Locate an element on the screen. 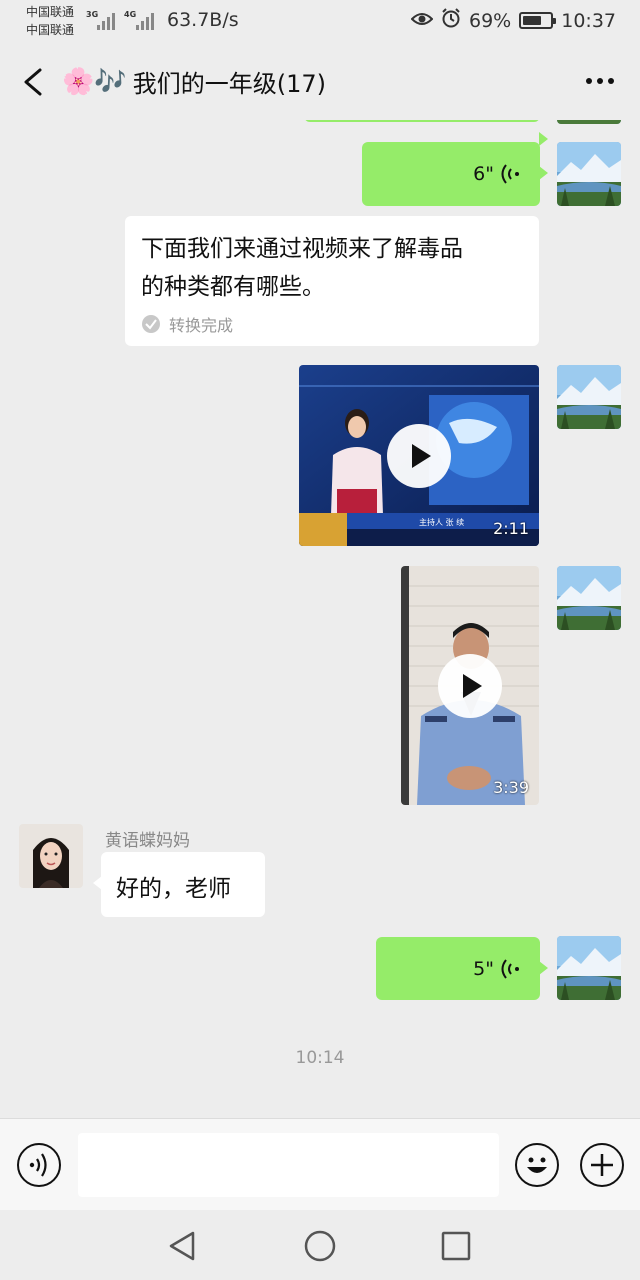 This screenshot has height=1280, width=640. sender-avatar is located at coordinates (51, 856).